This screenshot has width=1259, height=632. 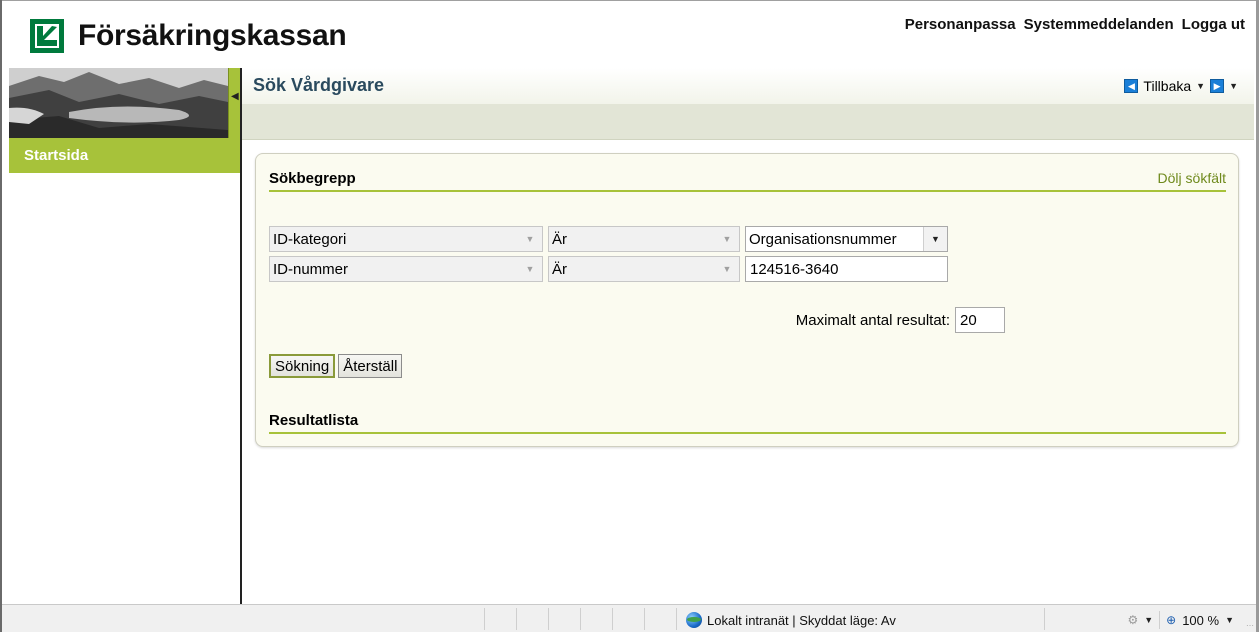 What do you see at coordinates (1167, 86) in the screenshot?
I see `back-button: Tillbaka` at bounding box center [1167, 86].